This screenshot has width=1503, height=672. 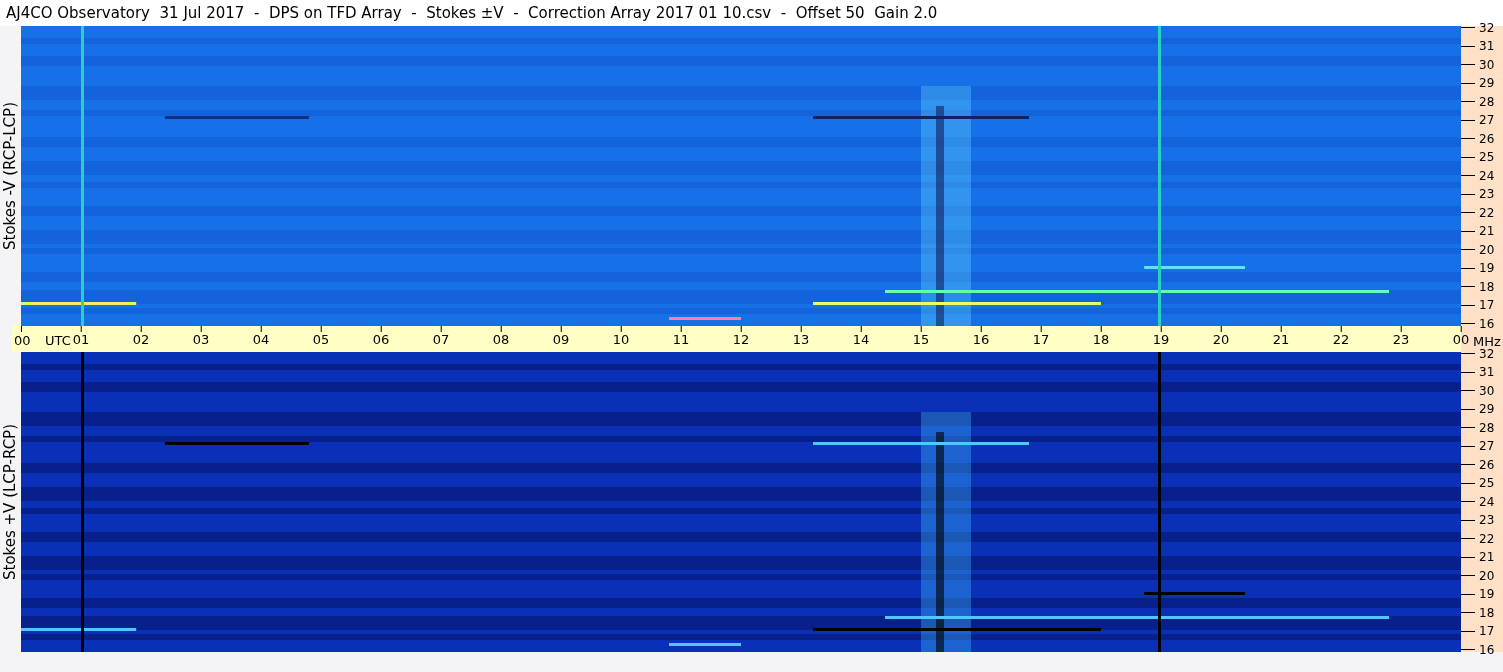 I want to click on time-label: 19, so click(x=1161, y=339).